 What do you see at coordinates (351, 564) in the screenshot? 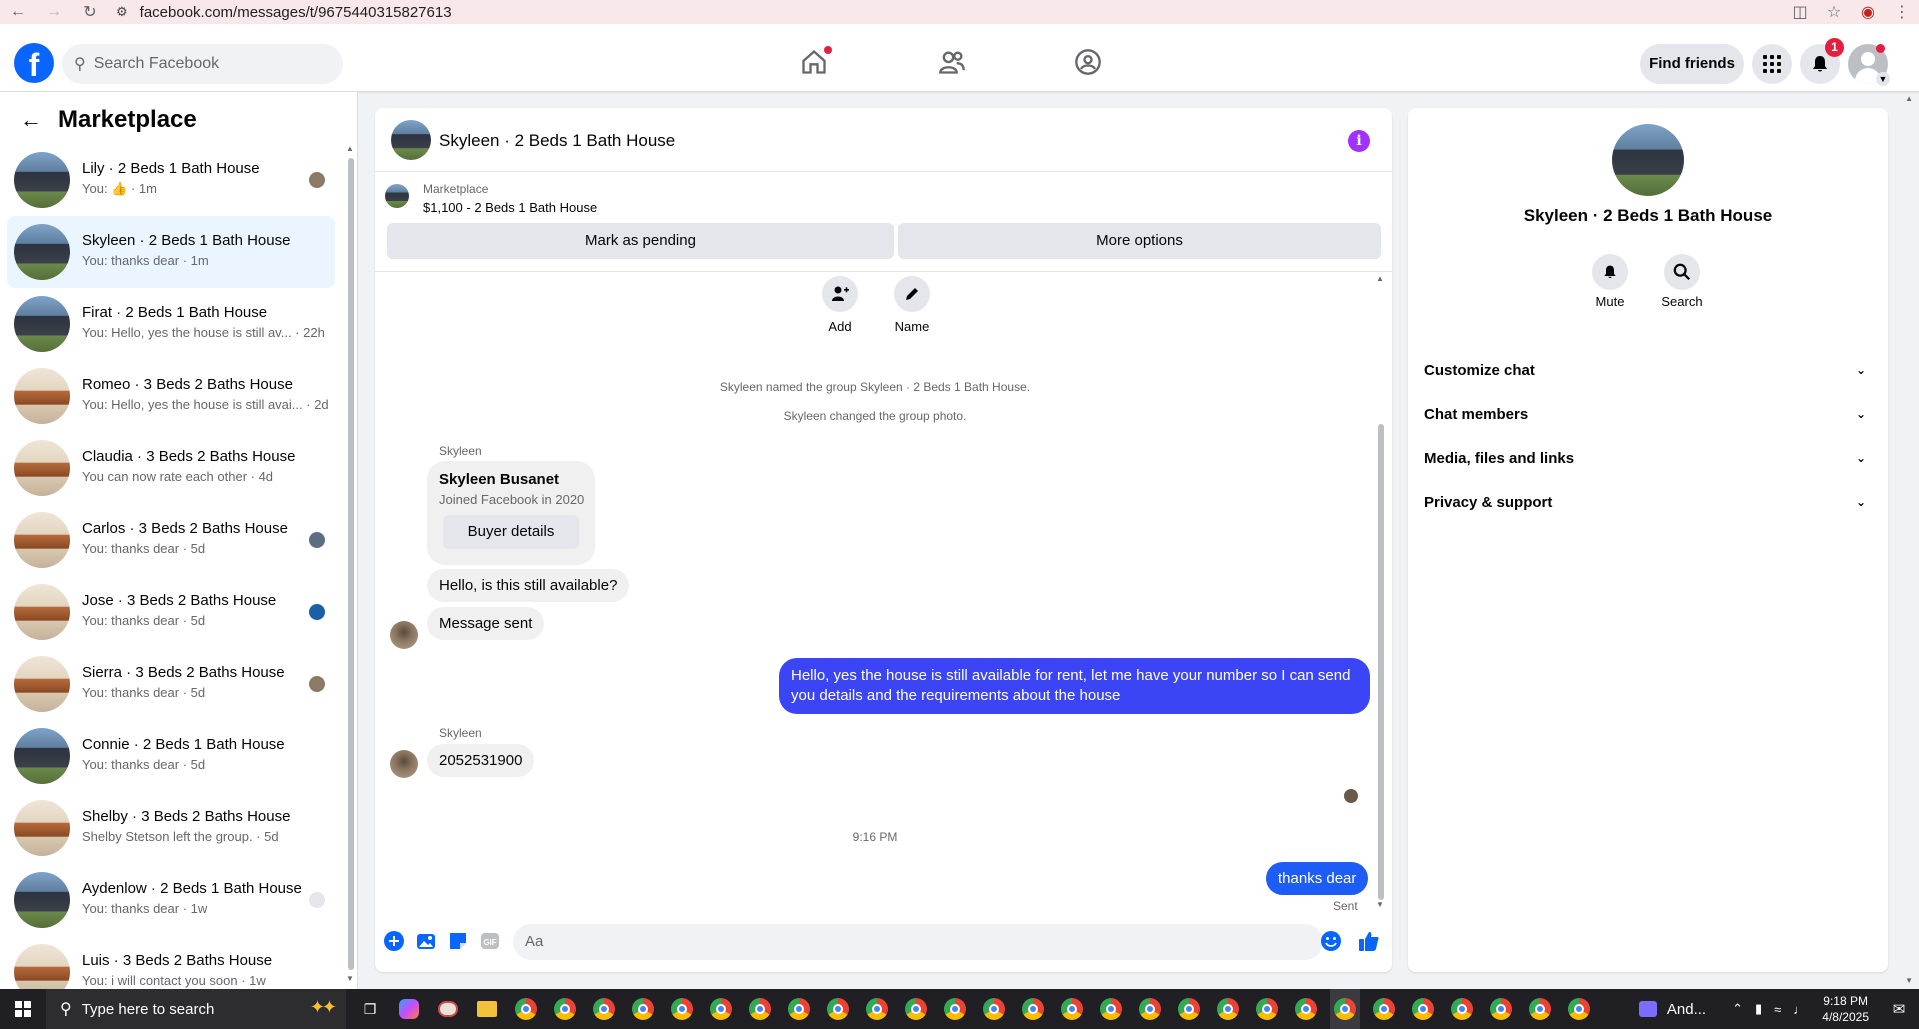
I see `sidebar-scrollbar` at bounding box center [351, 564].